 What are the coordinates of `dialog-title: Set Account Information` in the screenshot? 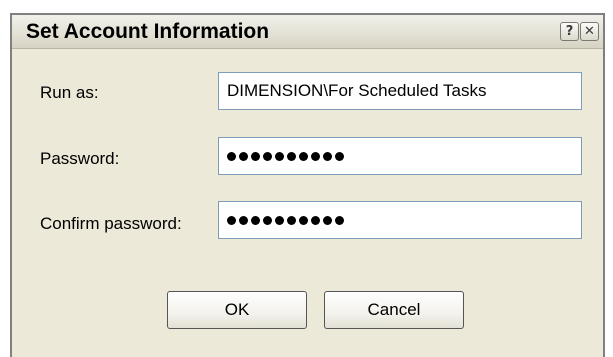 It's located at (148, 31).